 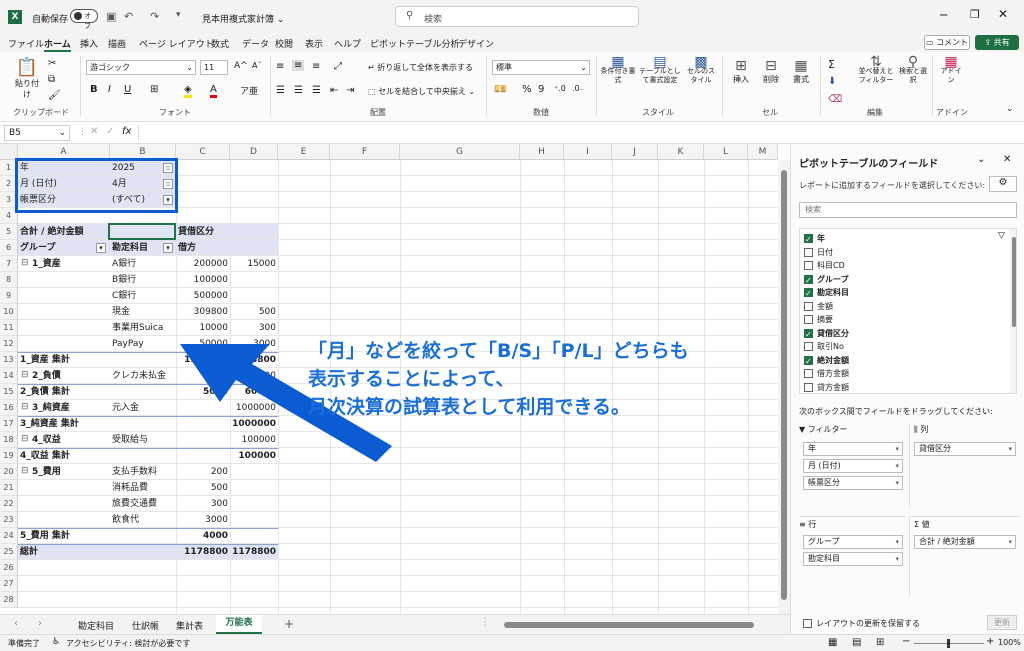 What do you see at coordinates (203, 312) in the screenshot?
I see `debit-value: 309800` at bounding box center [203, 312].